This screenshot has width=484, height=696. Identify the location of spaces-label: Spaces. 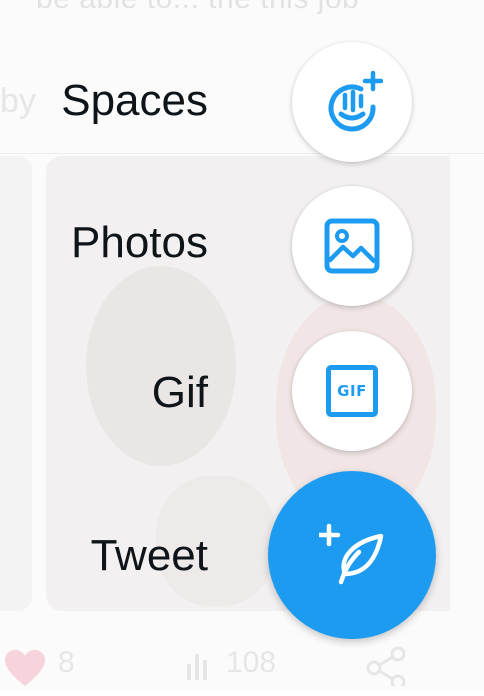
(134, 100).